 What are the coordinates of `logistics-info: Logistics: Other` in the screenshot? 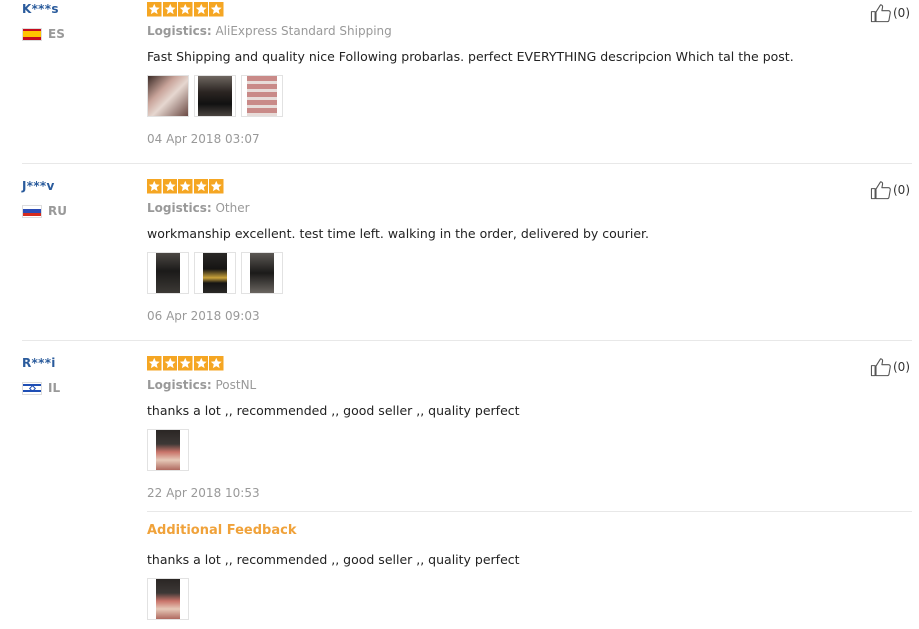 It's located at (198, 208).